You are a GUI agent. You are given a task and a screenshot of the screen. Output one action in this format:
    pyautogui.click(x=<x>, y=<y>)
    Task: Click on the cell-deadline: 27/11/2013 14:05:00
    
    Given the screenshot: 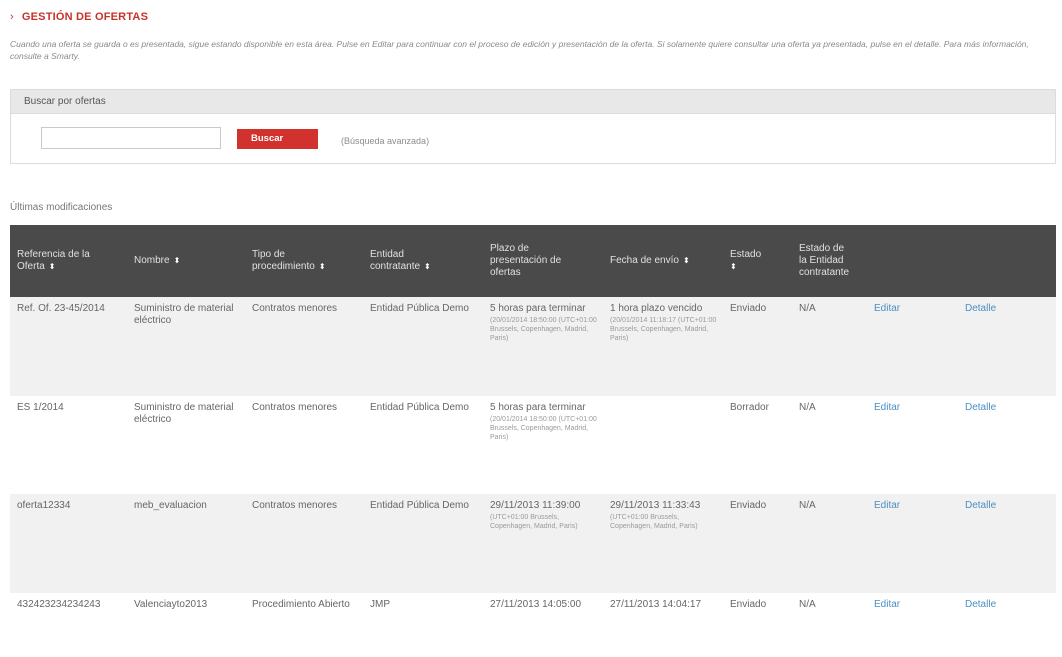 What is the action you would take?
    pyautogui.click(x=543, y=616)
    